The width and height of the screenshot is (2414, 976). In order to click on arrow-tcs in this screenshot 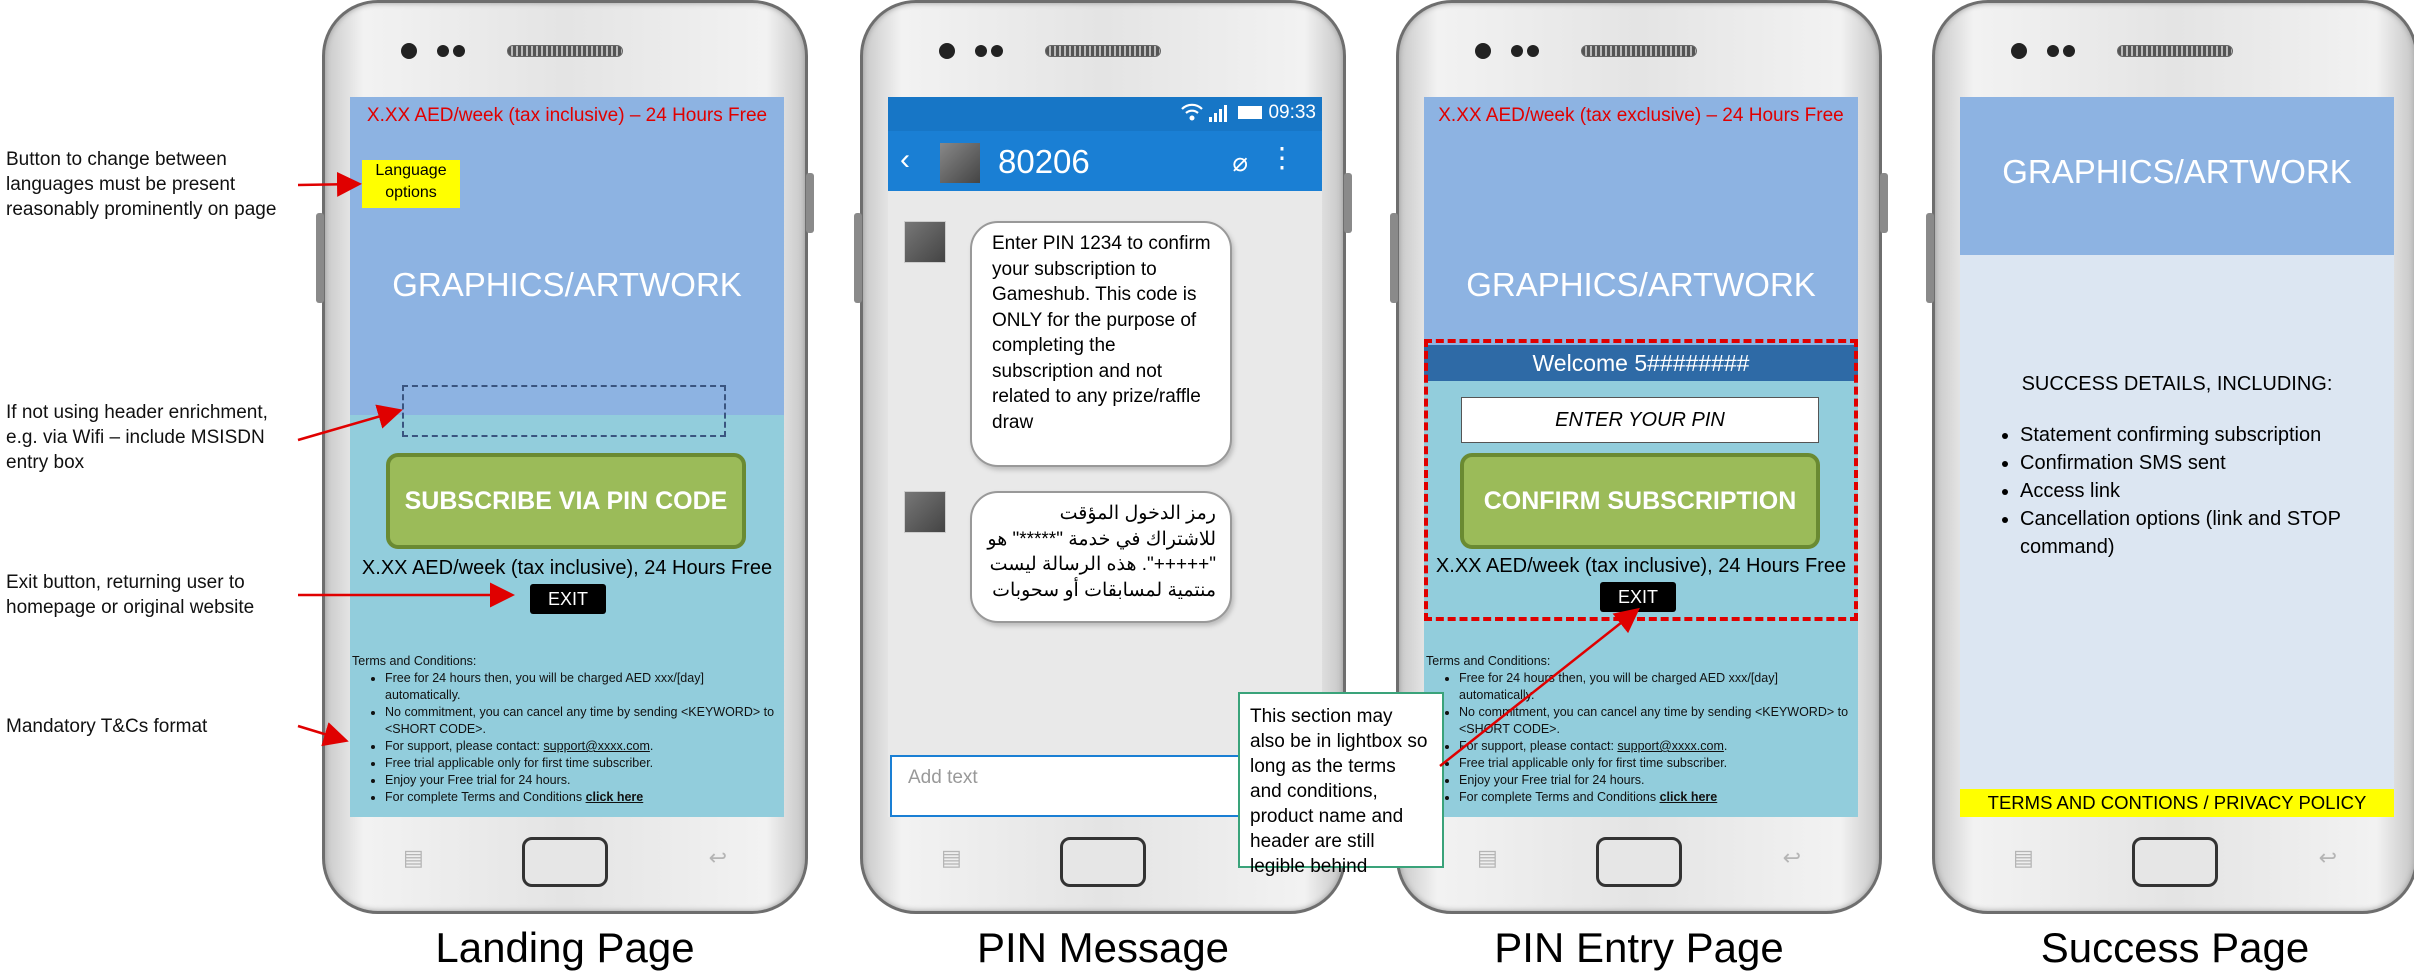, I will do `click(323, 734)`.